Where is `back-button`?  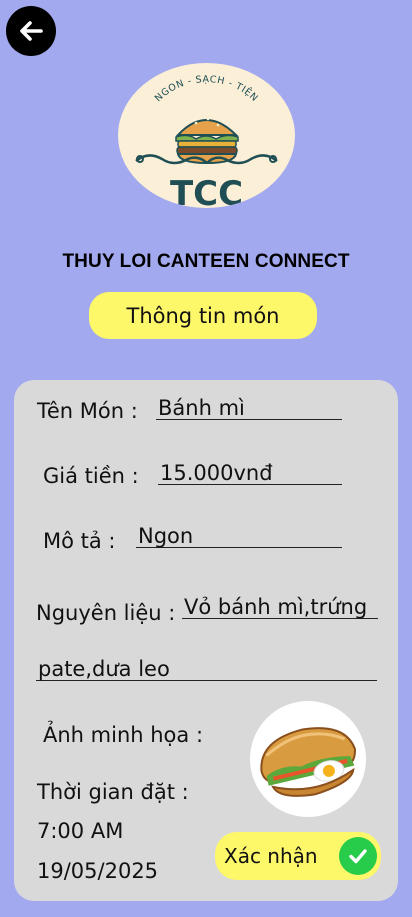 back-button is located at coordinates (31, 31).